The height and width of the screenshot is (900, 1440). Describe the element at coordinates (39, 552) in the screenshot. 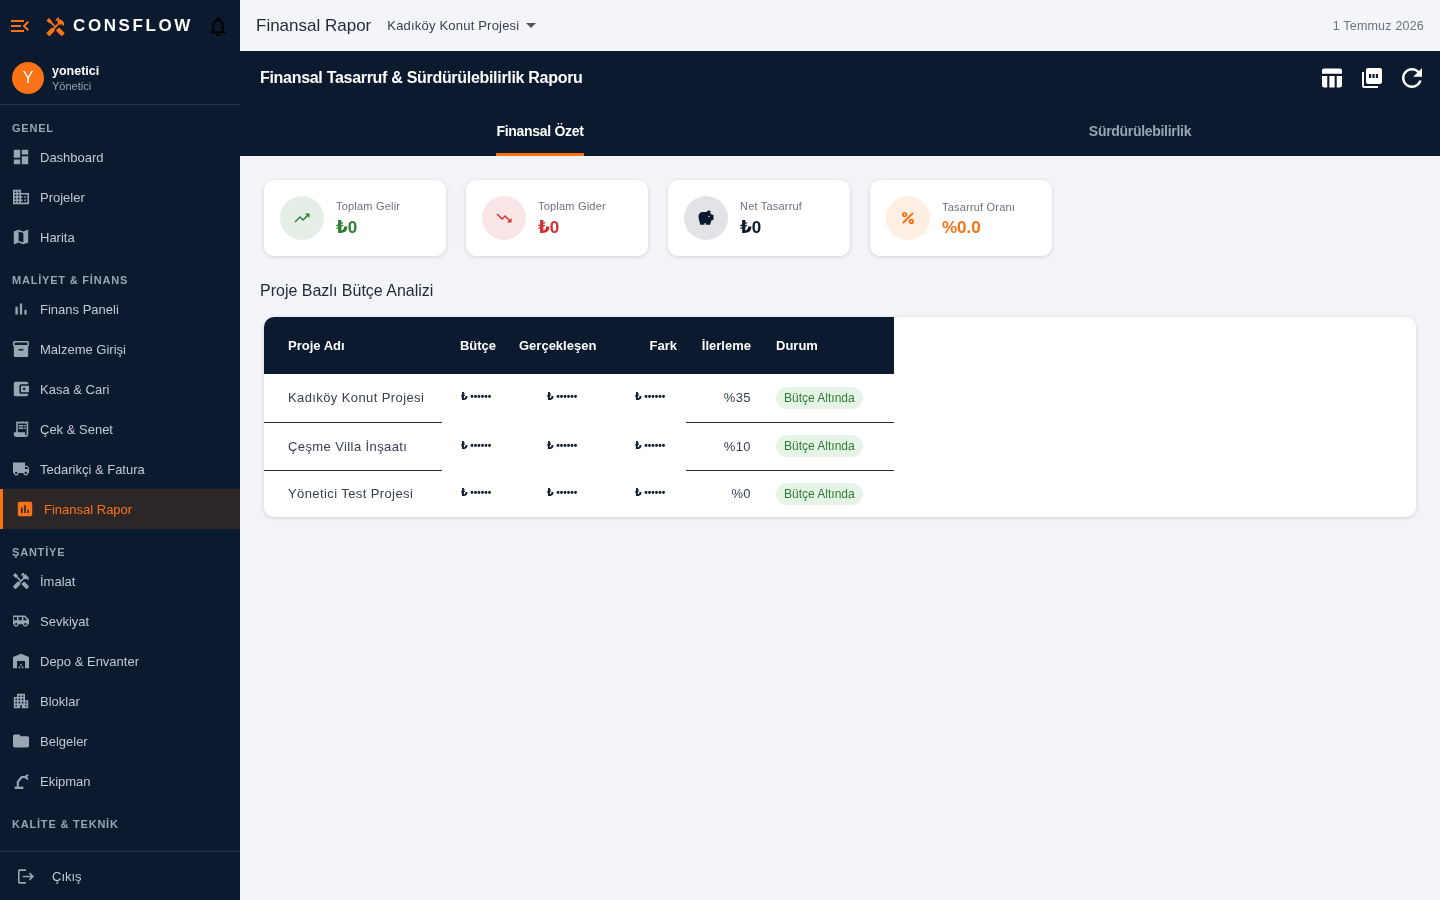

I see `nav-section-label: ŞANTİYE` at that location.